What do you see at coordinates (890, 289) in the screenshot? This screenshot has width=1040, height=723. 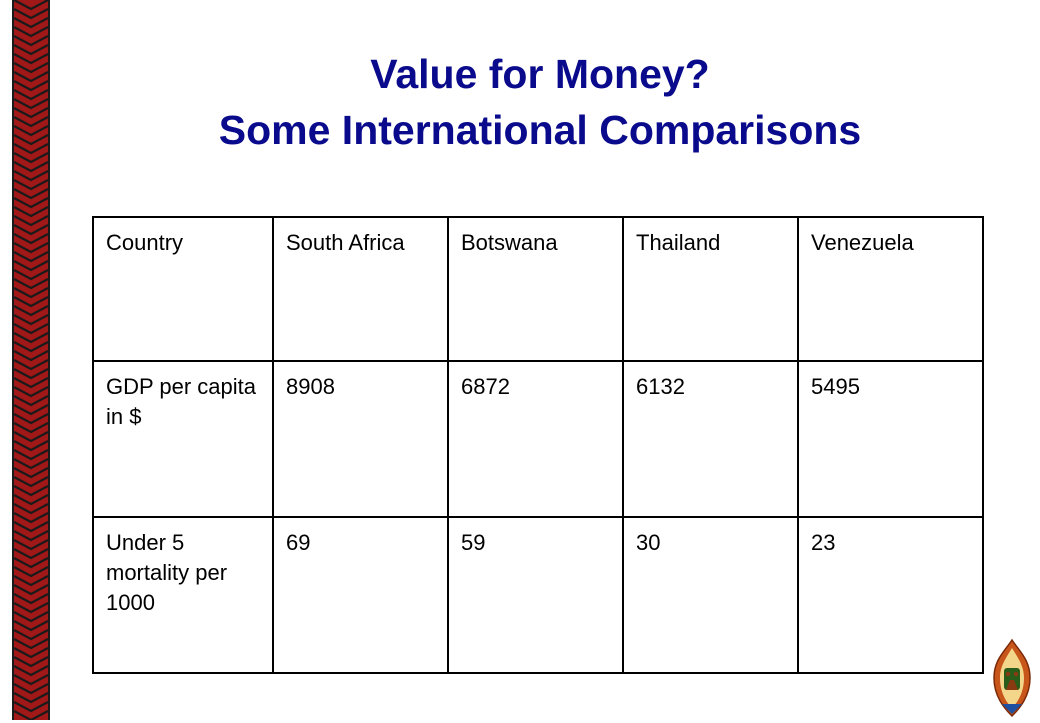 I see `table-cell: Venezuela` at bounding box center [890, 289].